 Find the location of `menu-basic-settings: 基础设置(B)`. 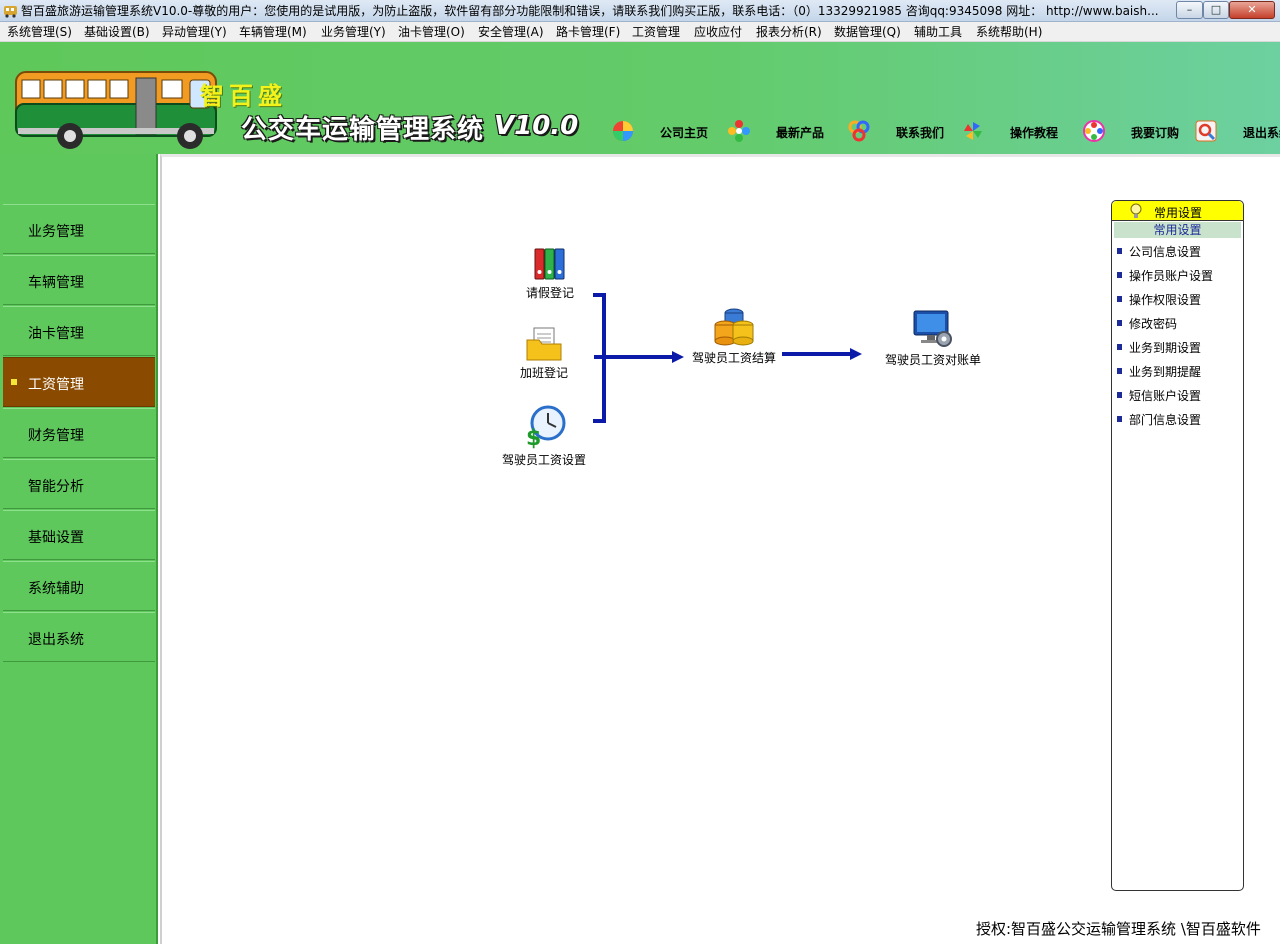

menu-basic-settings: 基础设置(B) is located at coordinates (117, 32).